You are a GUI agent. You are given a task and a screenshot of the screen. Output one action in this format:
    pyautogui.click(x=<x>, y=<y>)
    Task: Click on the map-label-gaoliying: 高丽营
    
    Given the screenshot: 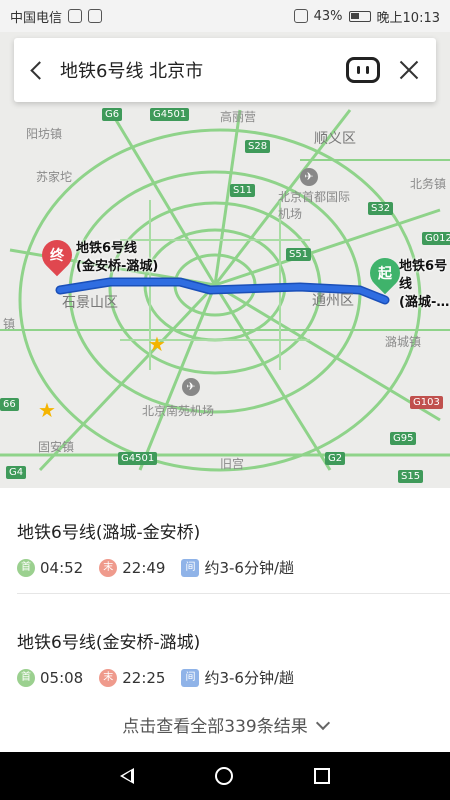 What is the action you would take?
    pyautogui.click(x=238, y=117)
    